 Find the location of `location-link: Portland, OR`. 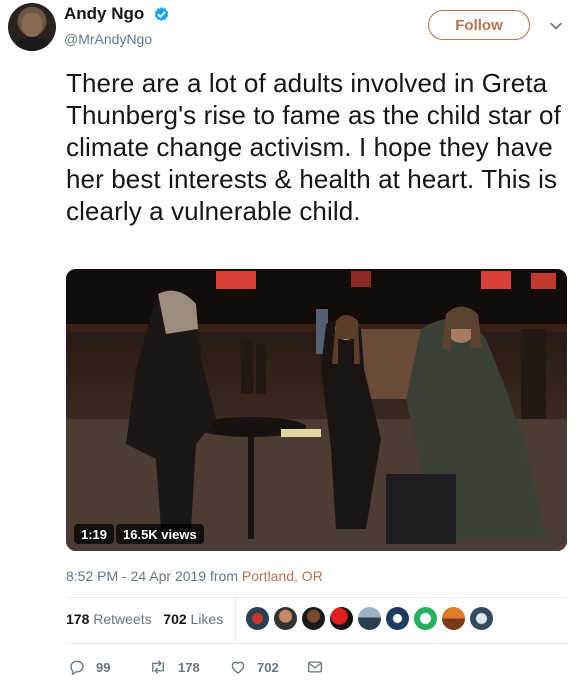

location-link: Portland, OR is located at coordinates (282, 576).